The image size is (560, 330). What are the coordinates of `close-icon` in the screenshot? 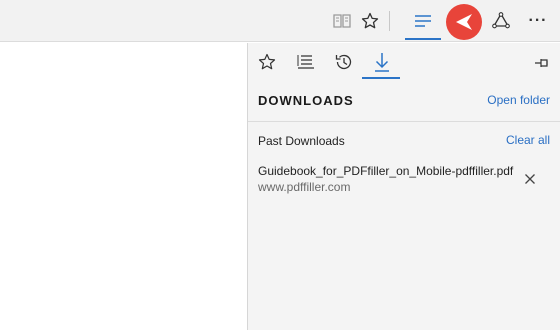 It's located at (530, 179).